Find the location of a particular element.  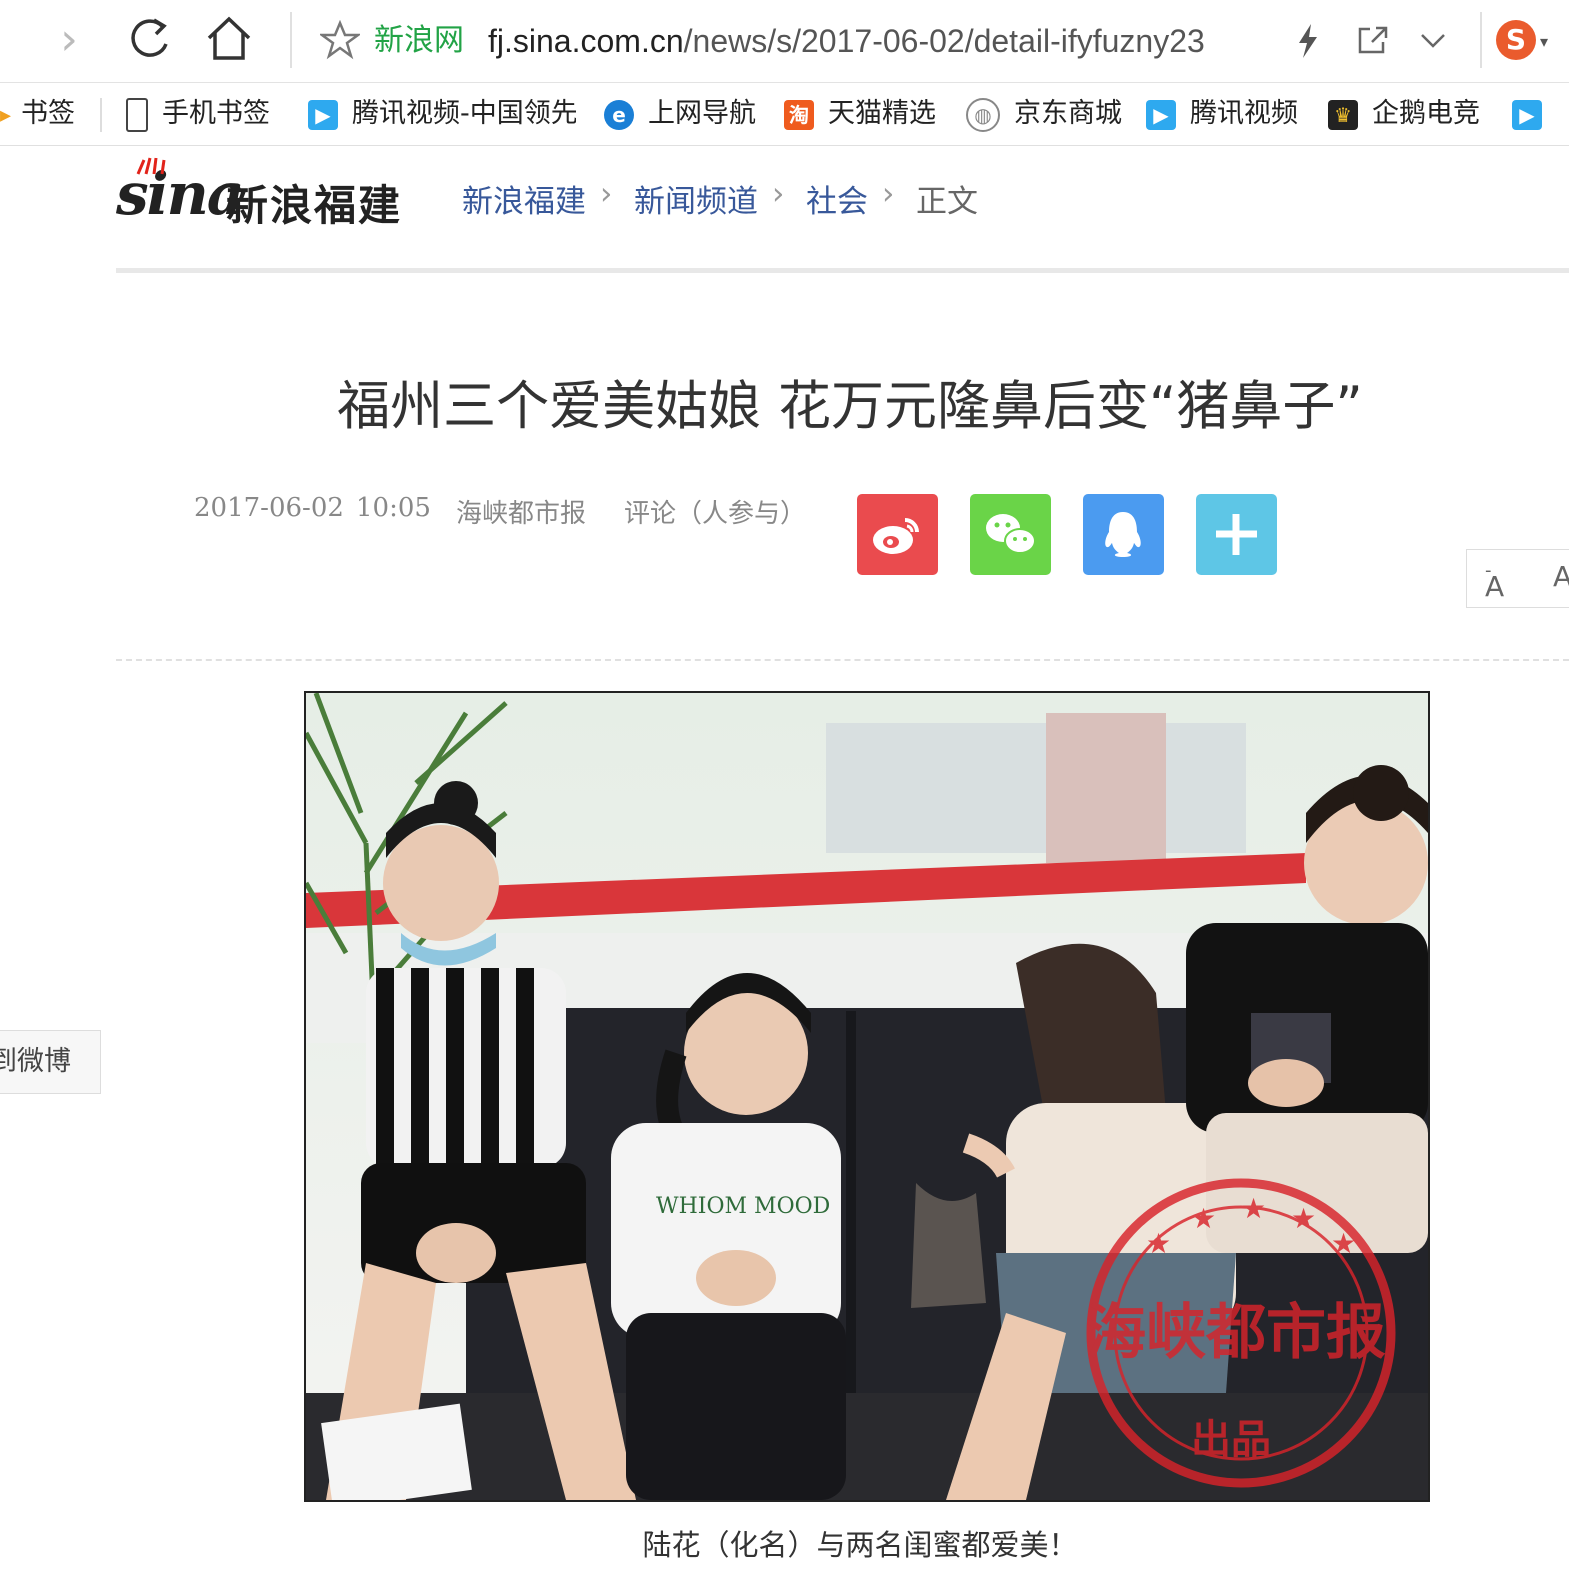

bookmark-label: 手机书签 is located at coordinates (216, 113).